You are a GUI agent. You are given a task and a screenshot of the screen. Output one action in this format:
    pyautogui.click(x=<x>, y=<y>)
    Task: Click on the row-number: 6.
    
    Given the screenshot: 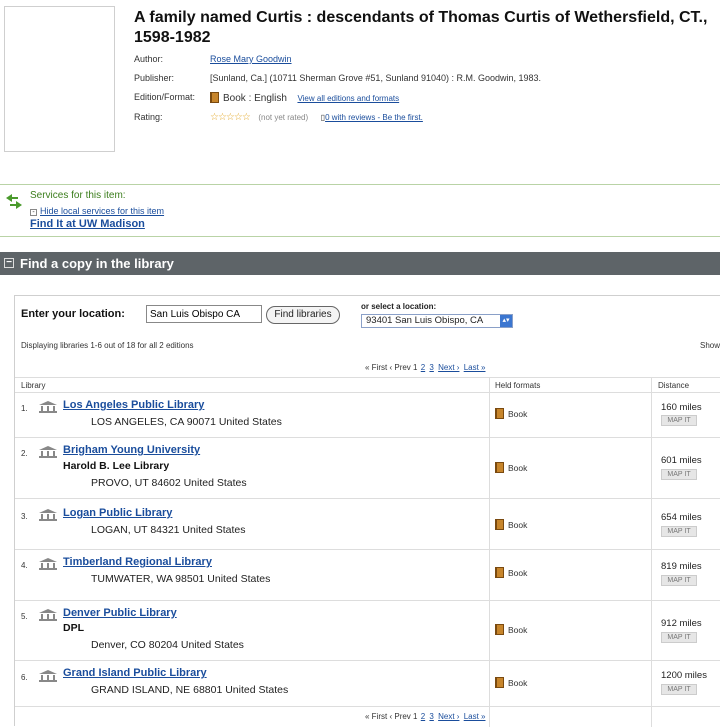 What is the action you would take?
    pyautogui.click(x=24, y=677)
    